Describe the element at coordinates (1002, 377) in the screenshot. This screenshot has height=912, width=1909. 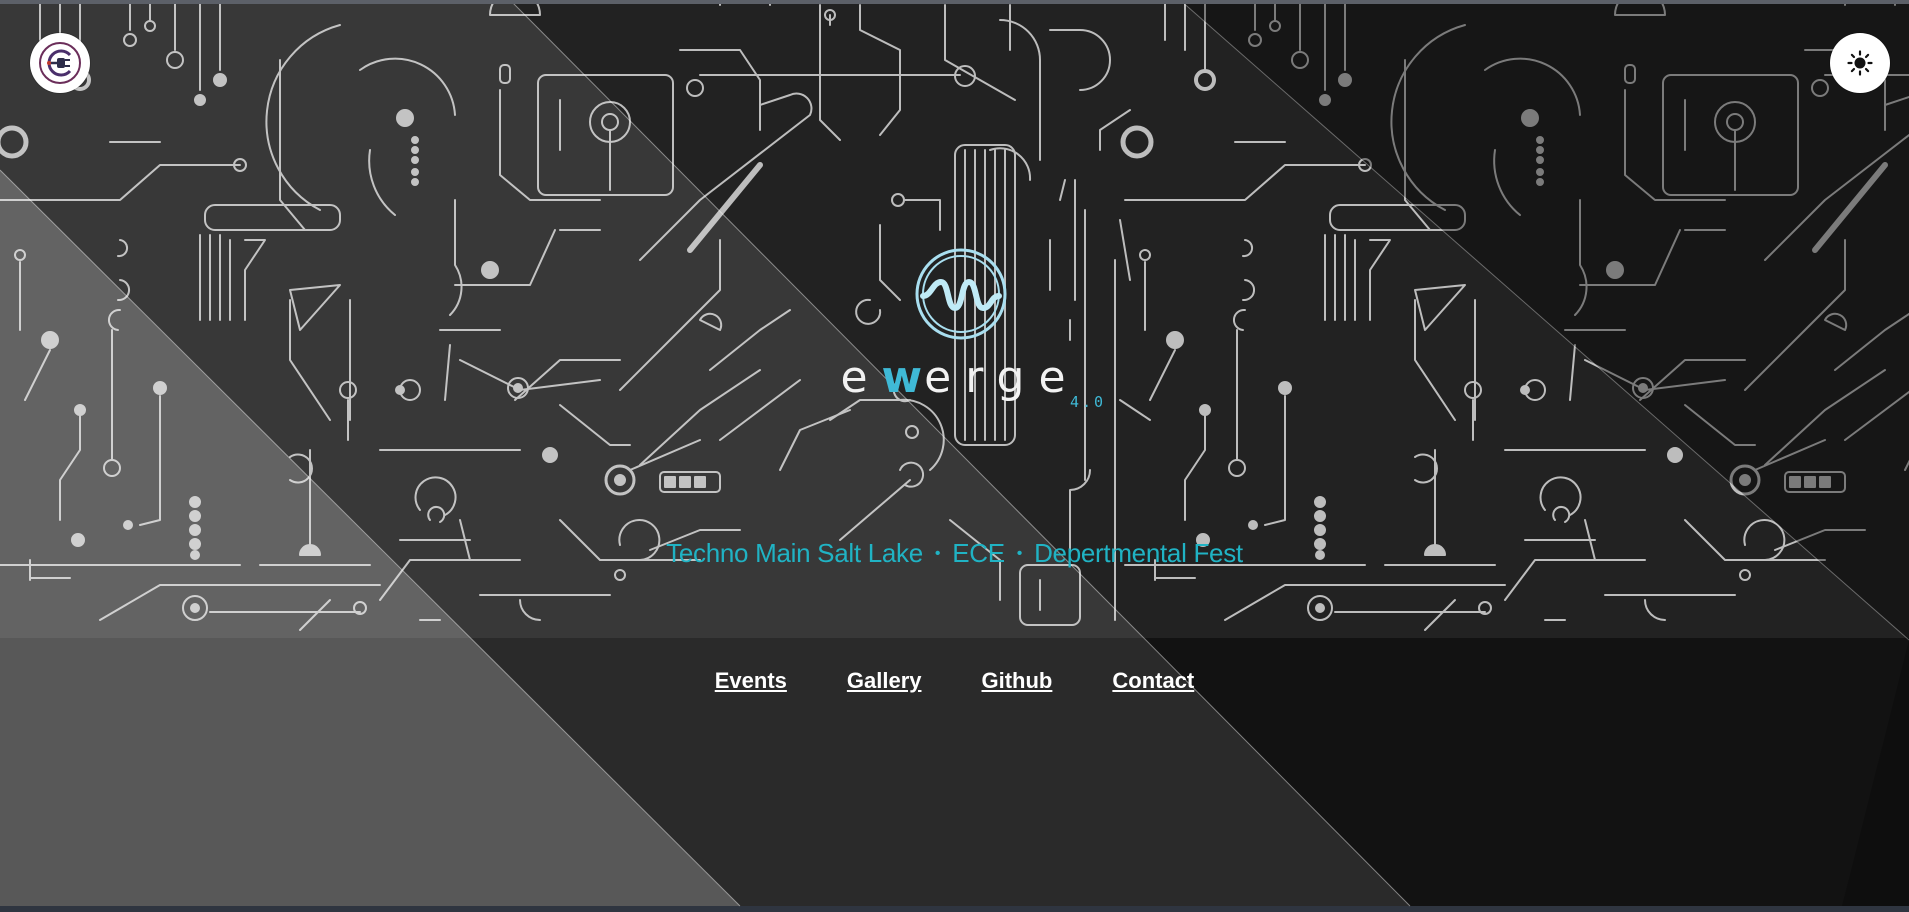
I see `wordmark-part: erge` at that location.